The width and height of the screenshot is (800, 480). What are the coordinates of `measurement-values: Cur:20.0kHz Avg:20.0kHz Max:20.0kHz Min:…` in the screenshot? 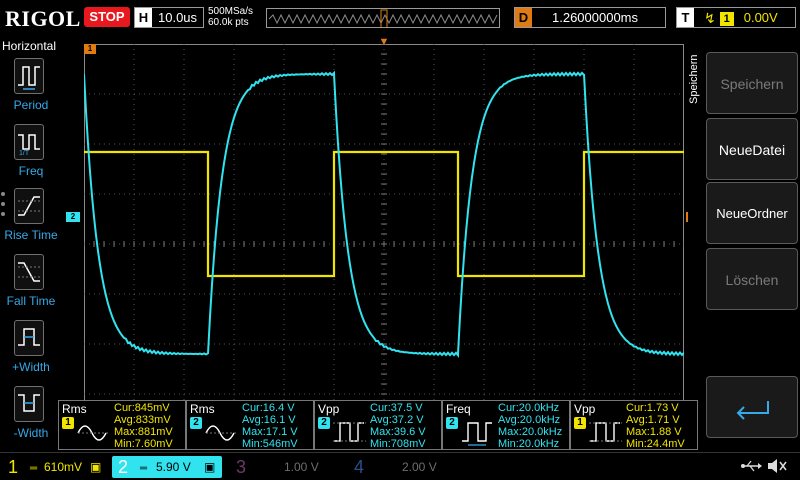 It's located at (530, 426).